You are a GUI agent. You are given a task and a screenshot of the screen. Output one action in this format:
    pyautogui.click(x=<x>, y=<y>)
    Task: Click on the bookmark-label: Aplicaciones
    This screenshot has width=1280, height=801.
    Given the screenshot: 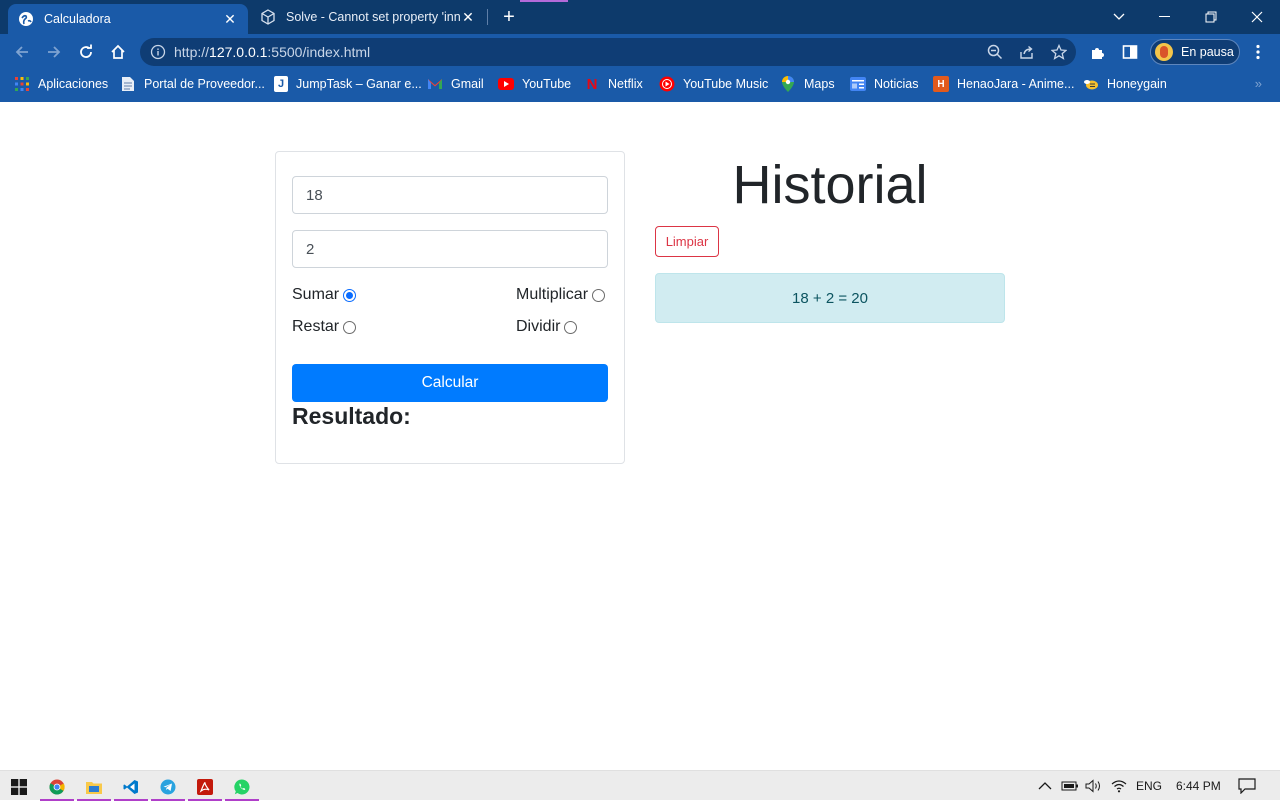 What is the action you would take?
    pyautogui.click(x=73, y=84)
    